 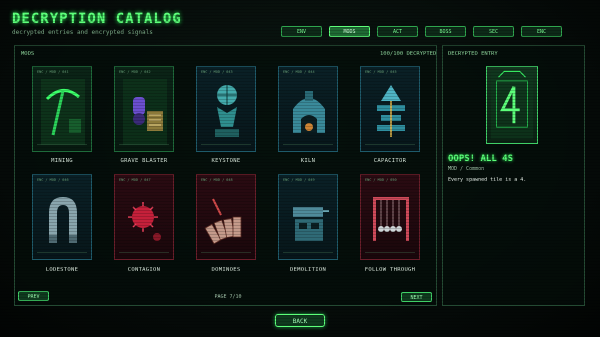 I want to click on card-tag: ENC / MOD / 045, so click(x=381, y=72).